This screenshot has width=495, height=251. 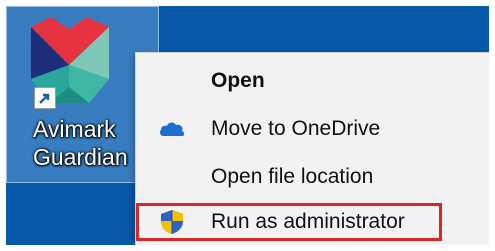 What do you see at coordinates (238, 80) in the screenshot?
I see `menu-item-open-label: Open` at bounding box center [238, 80].